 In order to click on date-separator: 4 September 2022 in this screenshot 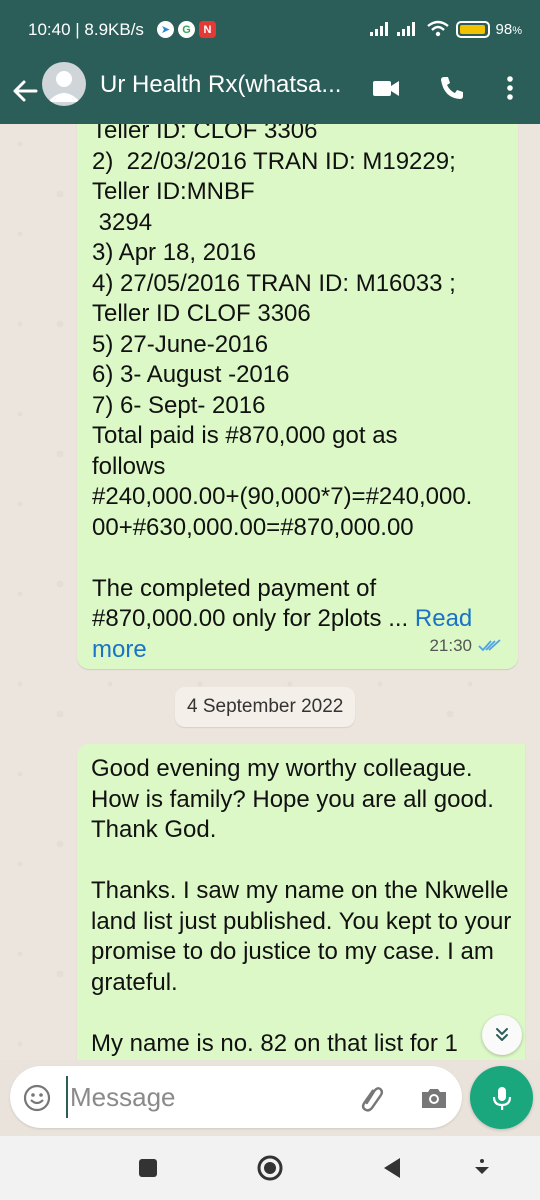, I will do `click(265, 707)`.